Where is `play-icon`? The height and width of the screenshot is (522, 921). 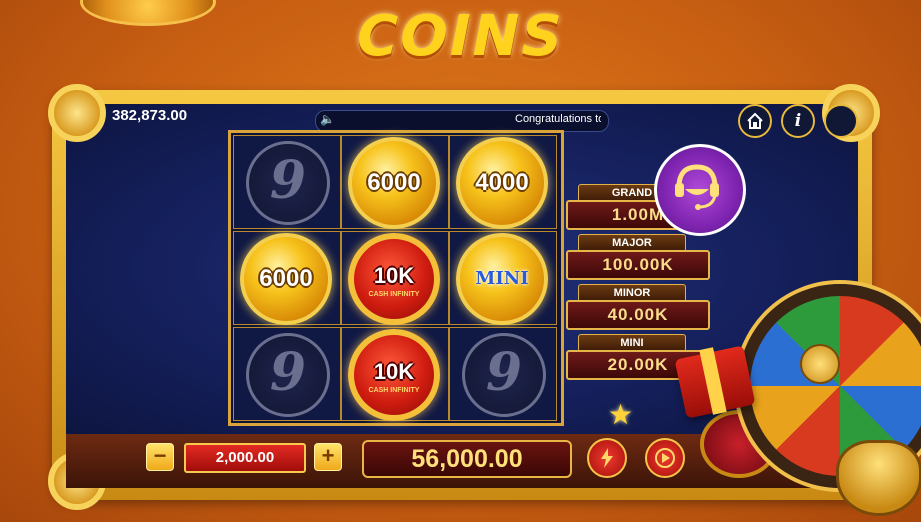 play-icon is located at coordinates (665, 458).